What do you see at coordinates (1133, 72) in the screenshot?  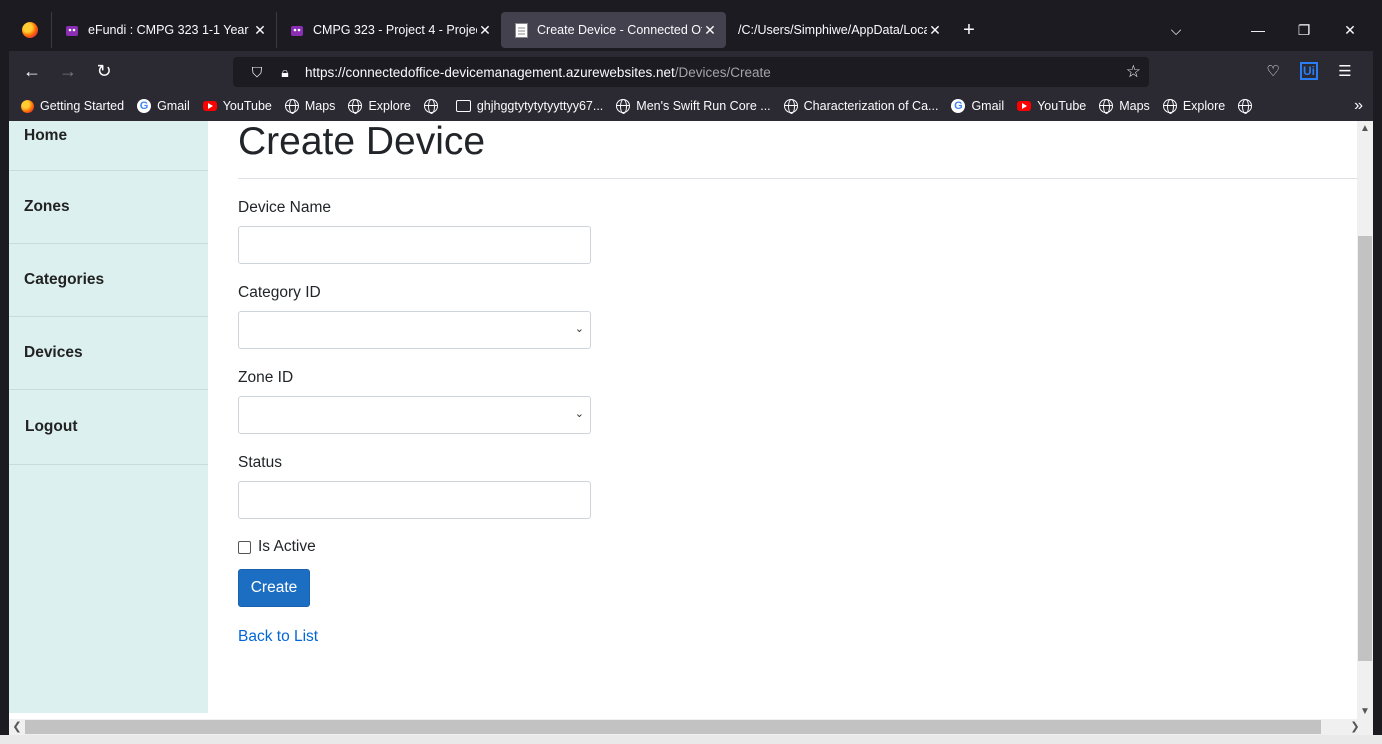 I see `bookmark-star-icon: ☆` at bounding box center [1133, 72].